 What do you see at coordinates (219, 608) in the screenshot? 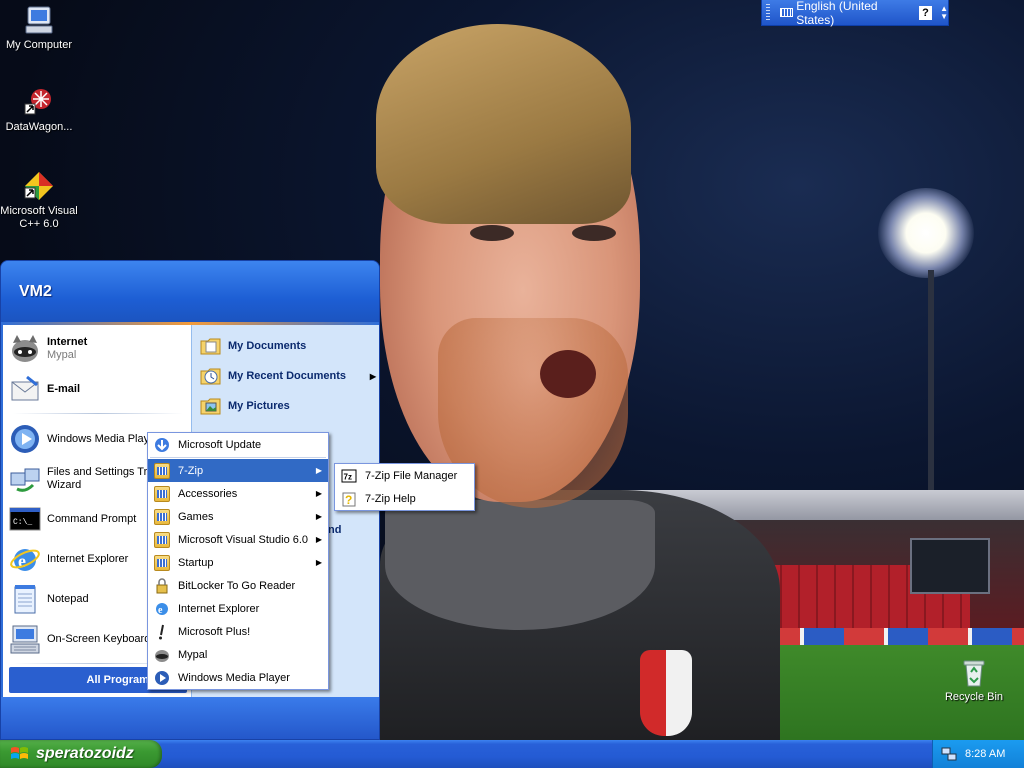
I see `program-label: Internet Explorer` at bounding box center [219, 608].